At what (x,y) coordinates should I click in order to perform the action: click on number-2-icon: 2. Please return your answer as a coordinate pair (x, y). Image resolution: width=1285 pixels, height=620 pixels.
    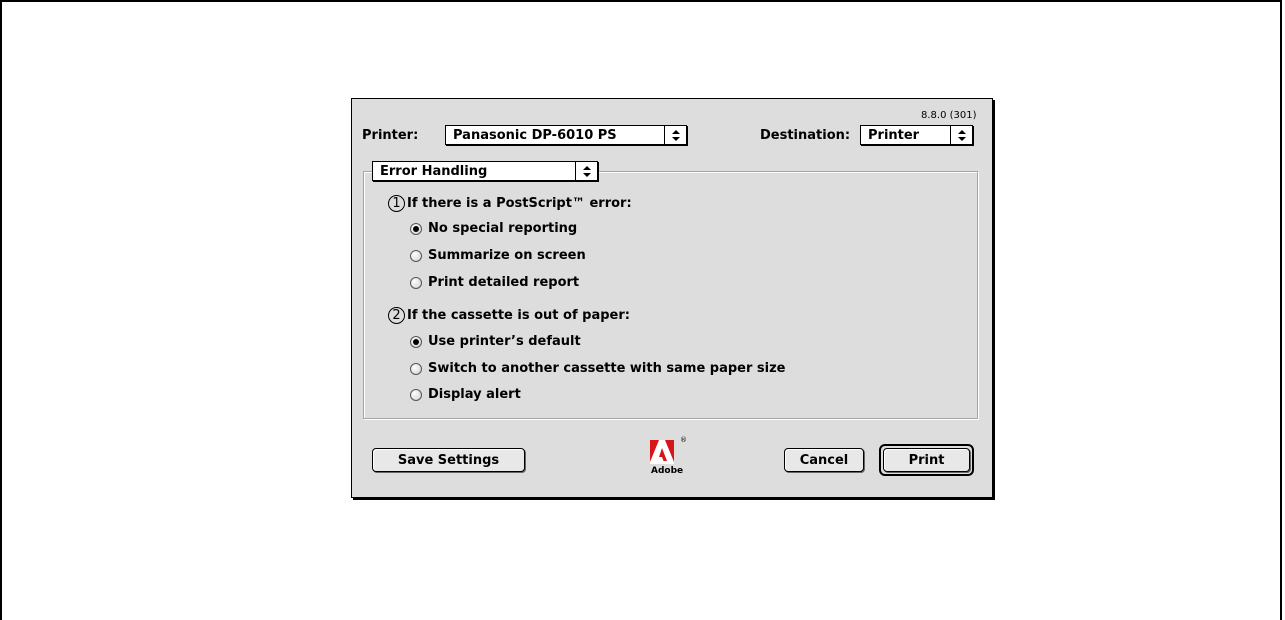
    Looking at the image, I should click on (396, 315).